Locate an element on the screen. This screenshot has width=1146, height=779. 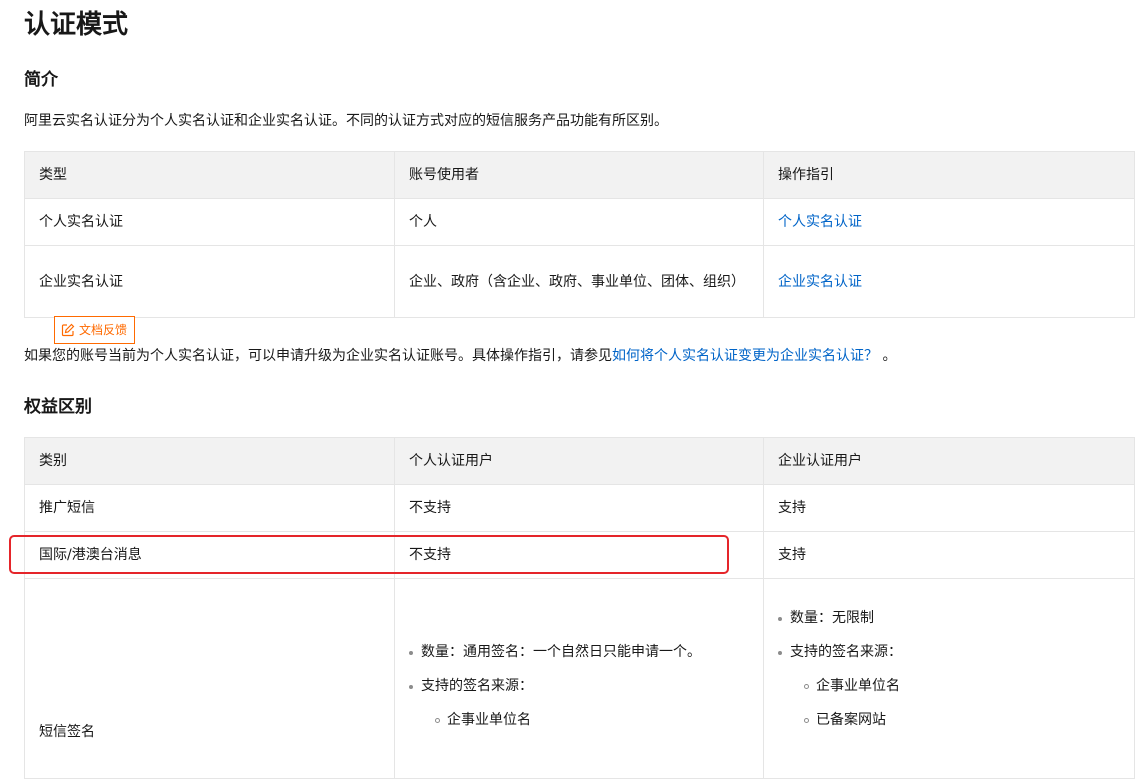
personal-sources-list: 企事业单位名 is located at coordinates (592, 720).